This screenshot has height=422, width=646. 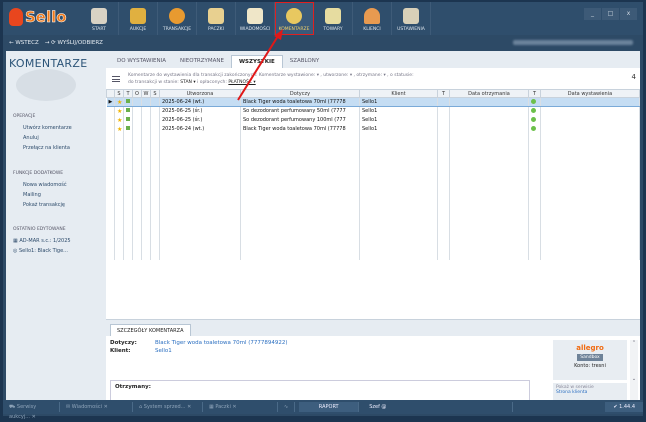 What do you see at coordinates (241, 82) in the screenshot?
I see `platnosc-dropdown: PŁATNOŚĆ ▾` at bounding box center [241, 82].